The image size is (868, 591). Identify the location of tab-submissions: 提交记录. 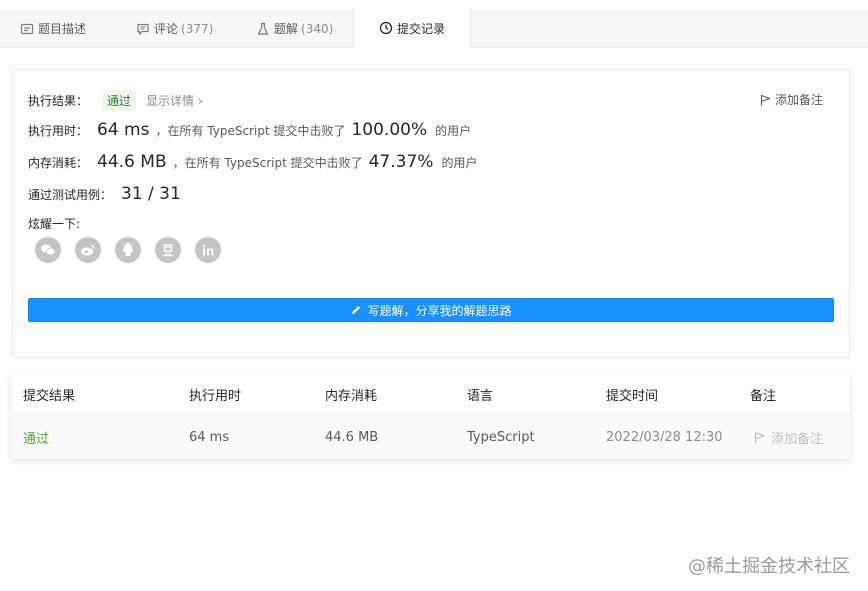
(412, 28).